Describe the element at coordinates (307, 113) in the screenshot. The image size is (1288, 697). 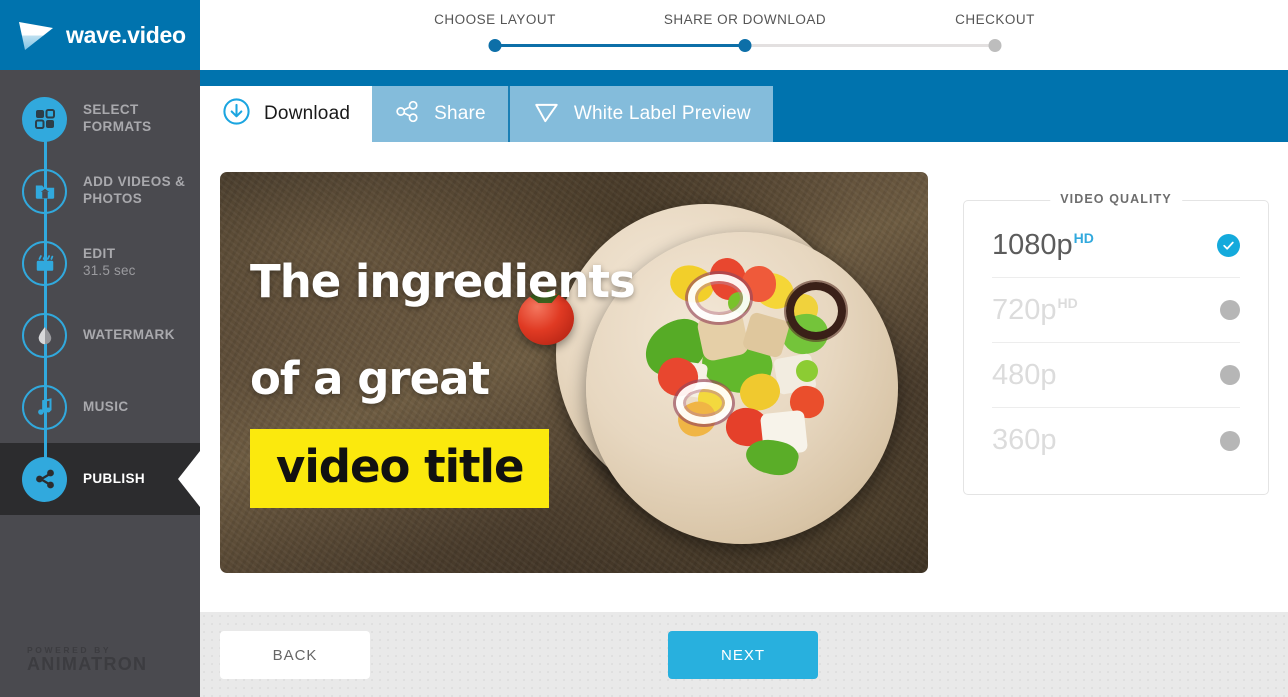
I see `tab-label: Download` at that location.